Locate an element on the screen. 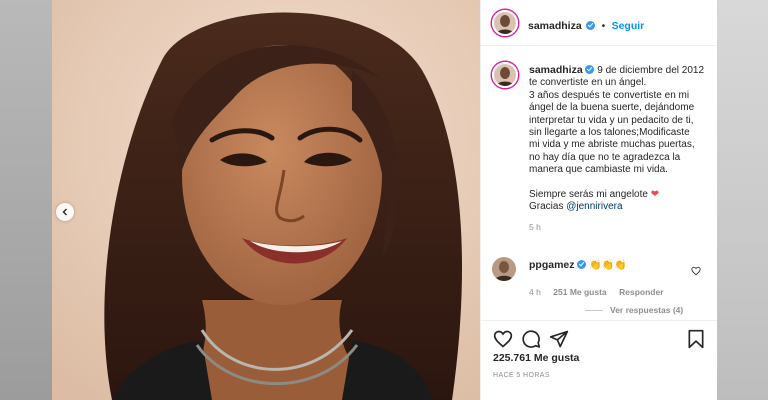 The height and width of the screenshot is (400, 768). chevron-left-icon is located at coordinates (65, 212).